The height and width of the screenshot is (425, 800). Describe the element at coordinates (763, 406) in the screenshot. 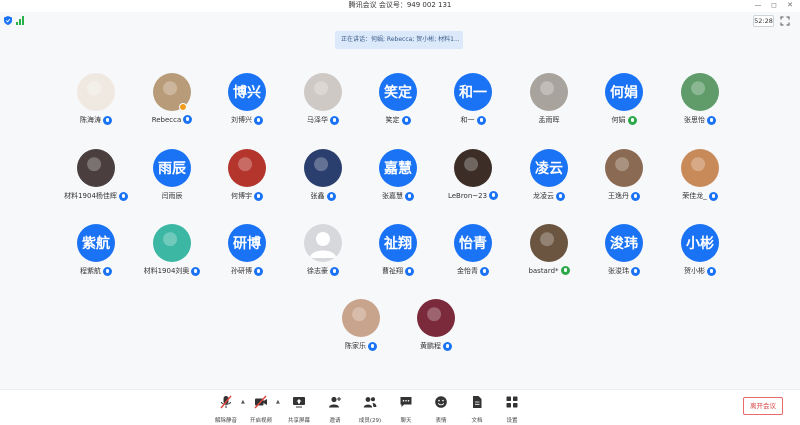

I see `leave-meeting-button: 离开会议` at that location.